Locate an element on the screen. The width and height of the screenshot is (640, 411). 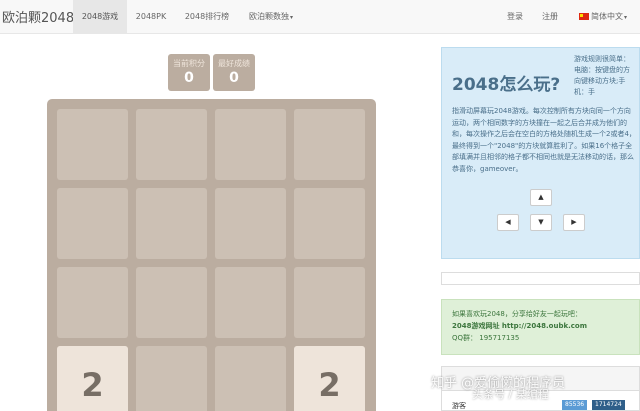
rules-side-text: 游戏规则很简单：电脑：按键盘的方向键移动方块;手机：手 is located at coordinates (602, 75).